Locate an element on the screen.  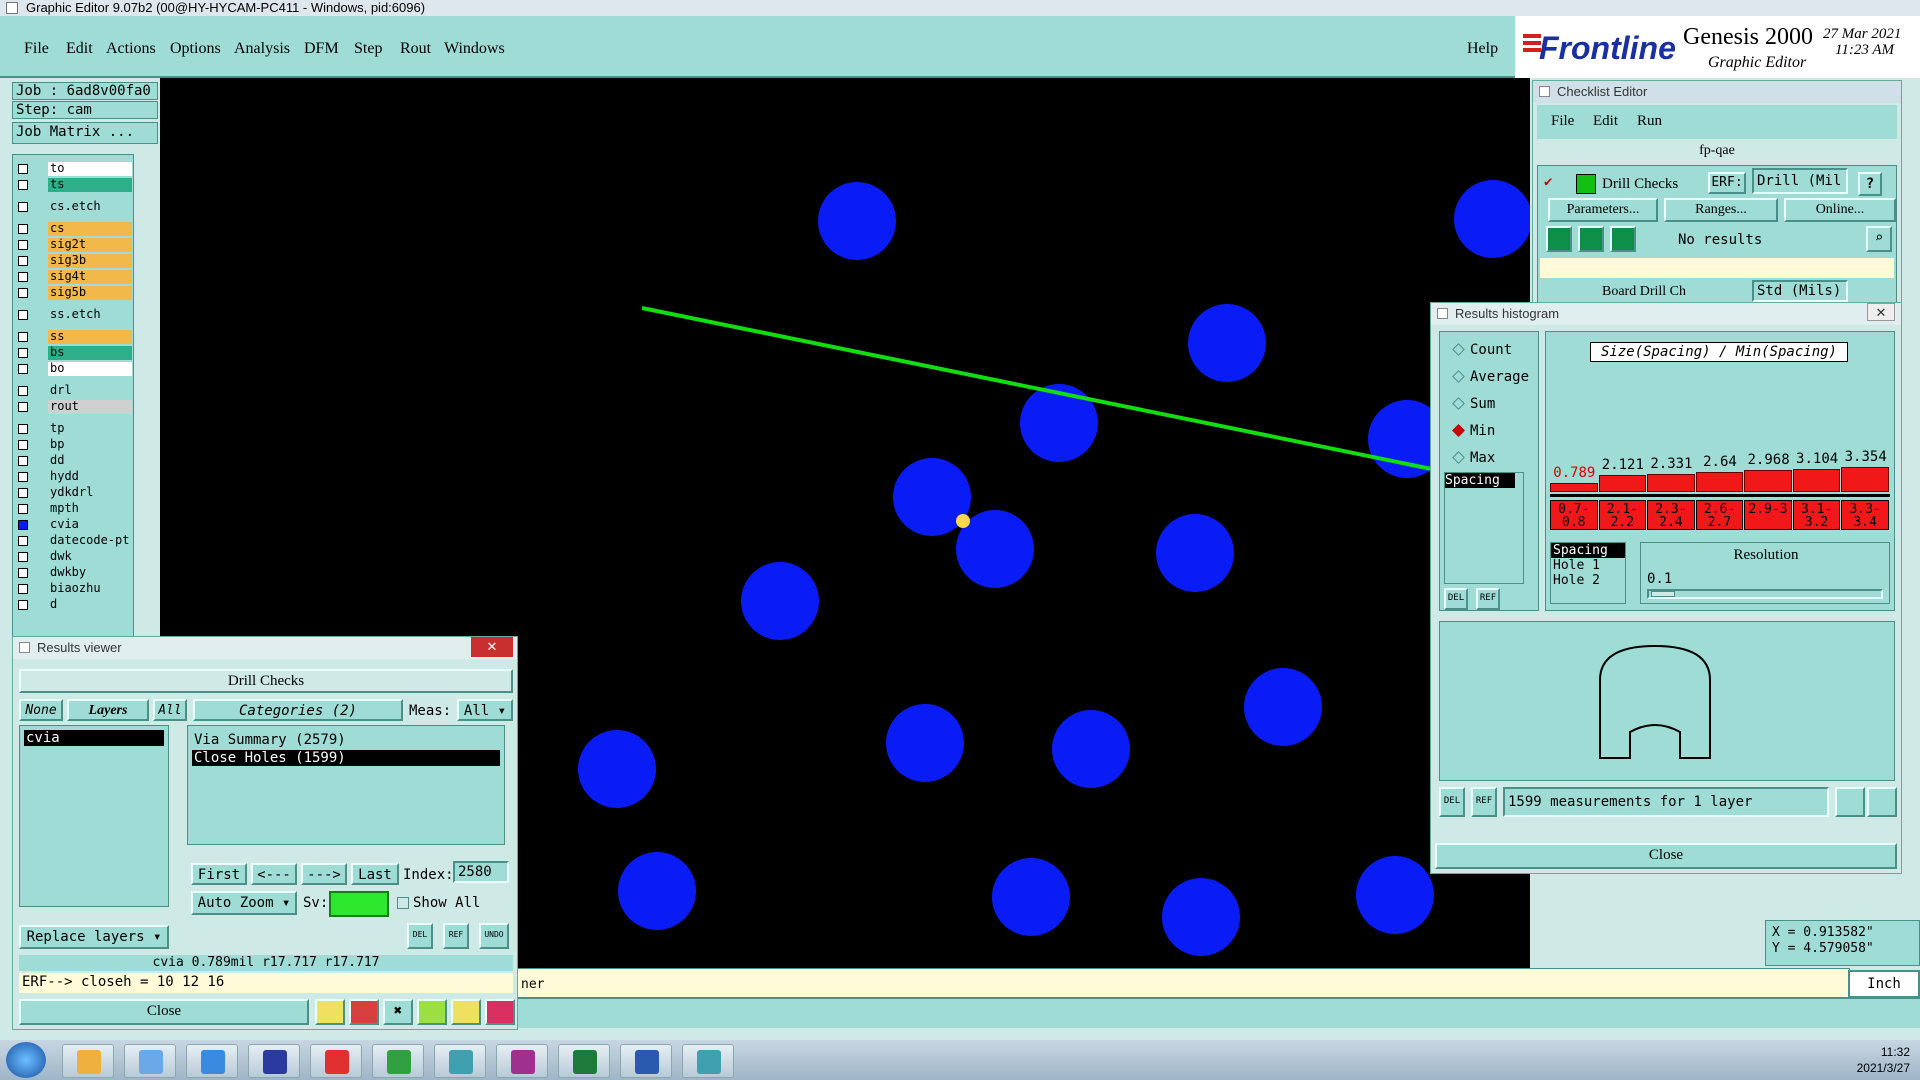
layer-row-bp: bp is located at coordinates (73, 444).